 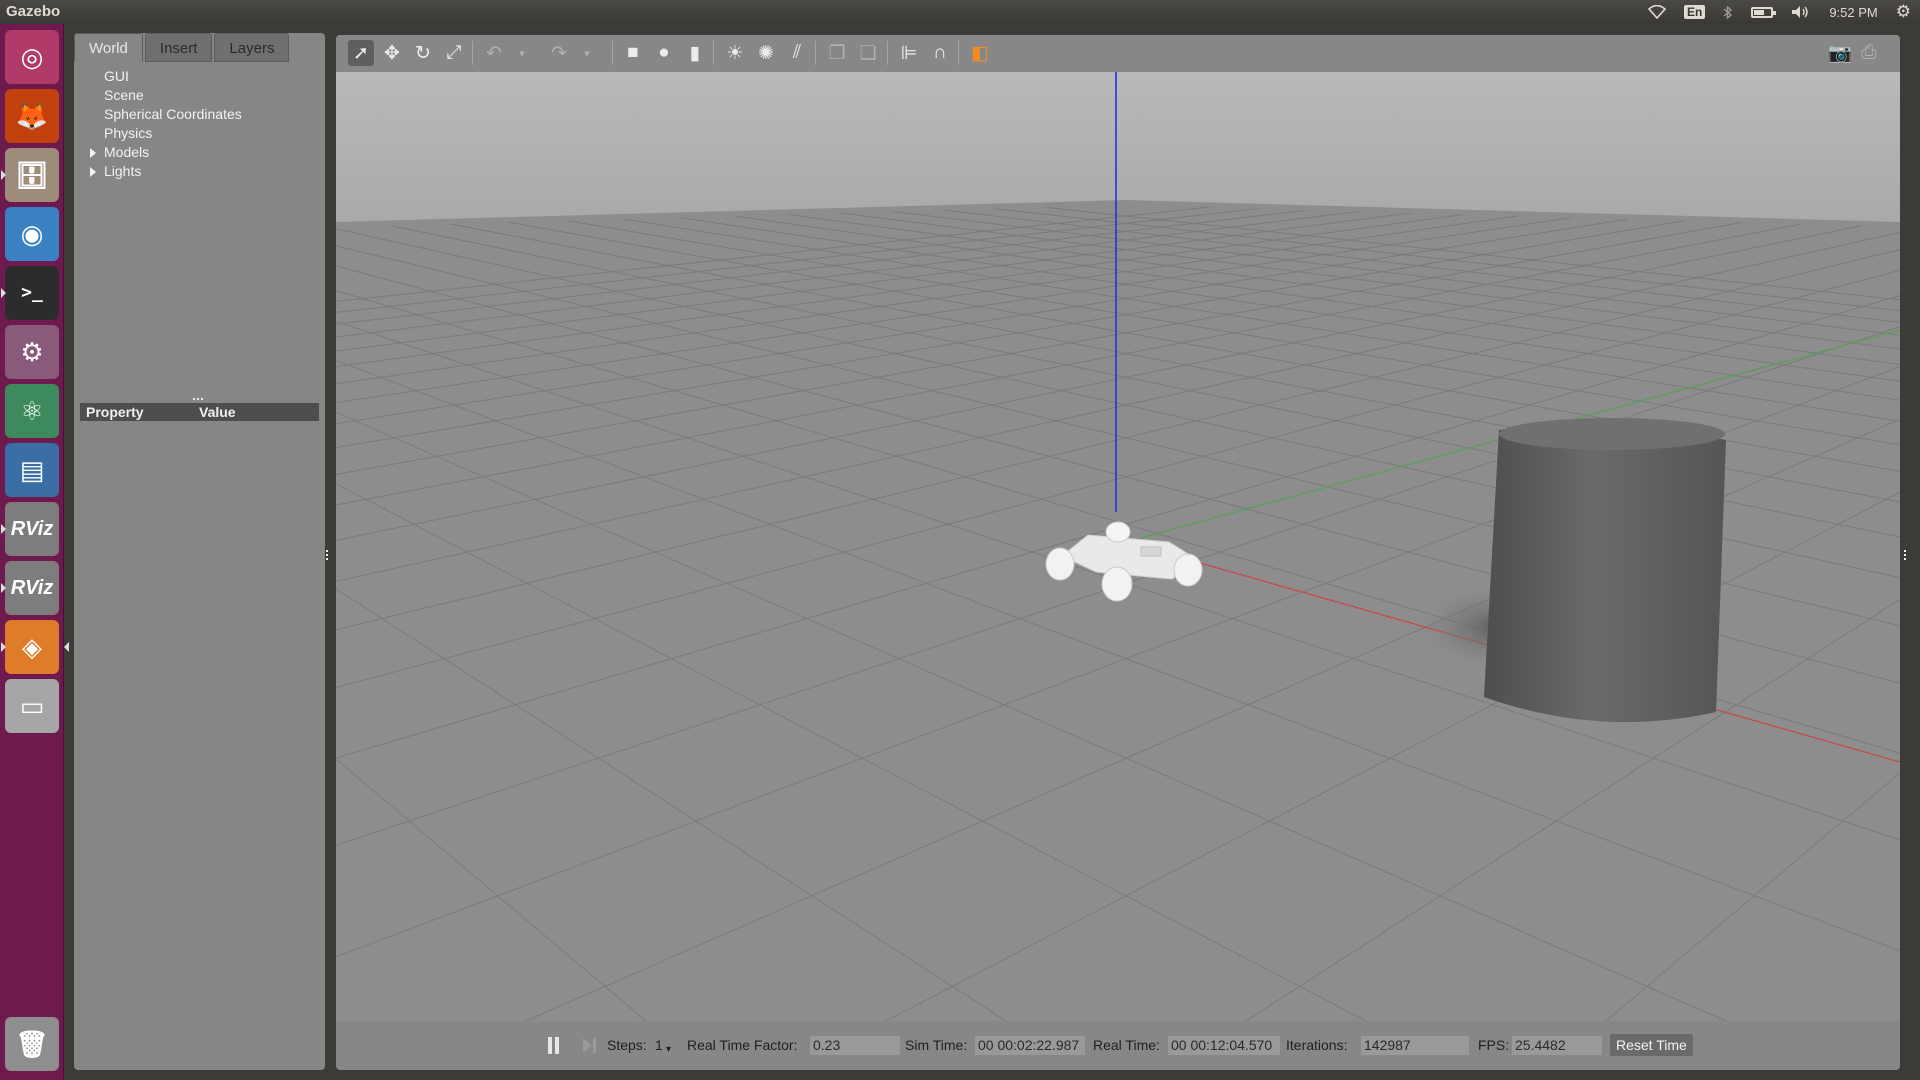 What do you see at coordinates (960, 12) in the screenshot?
I see `top-panel: Gazebo En 9:52 PM ⚙` at bounding box center [960, 12].